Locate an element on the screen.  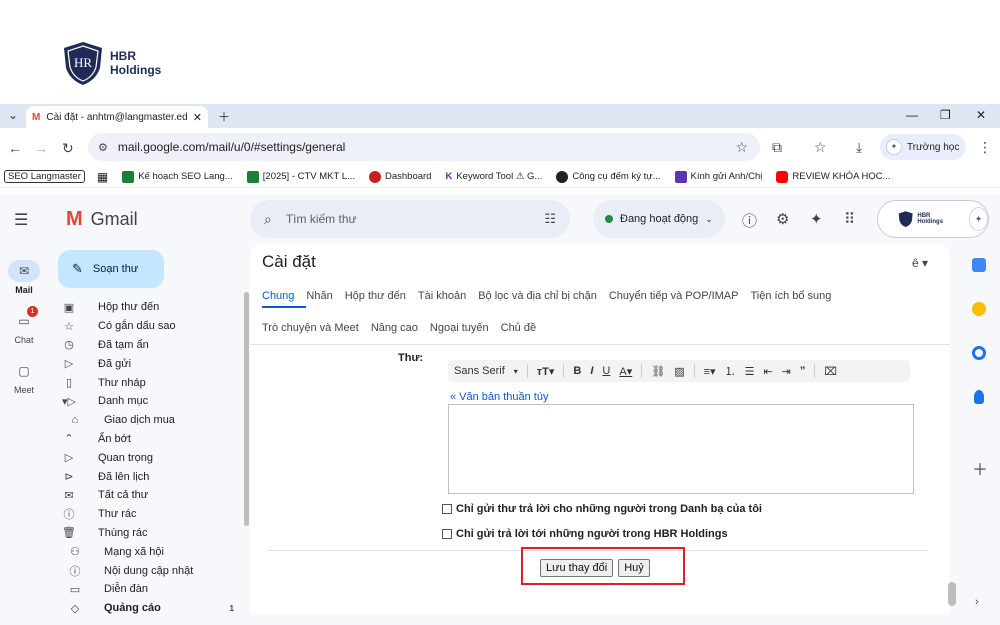
numbered-list-icon: ⒈ is located at coordinates (730, 371).